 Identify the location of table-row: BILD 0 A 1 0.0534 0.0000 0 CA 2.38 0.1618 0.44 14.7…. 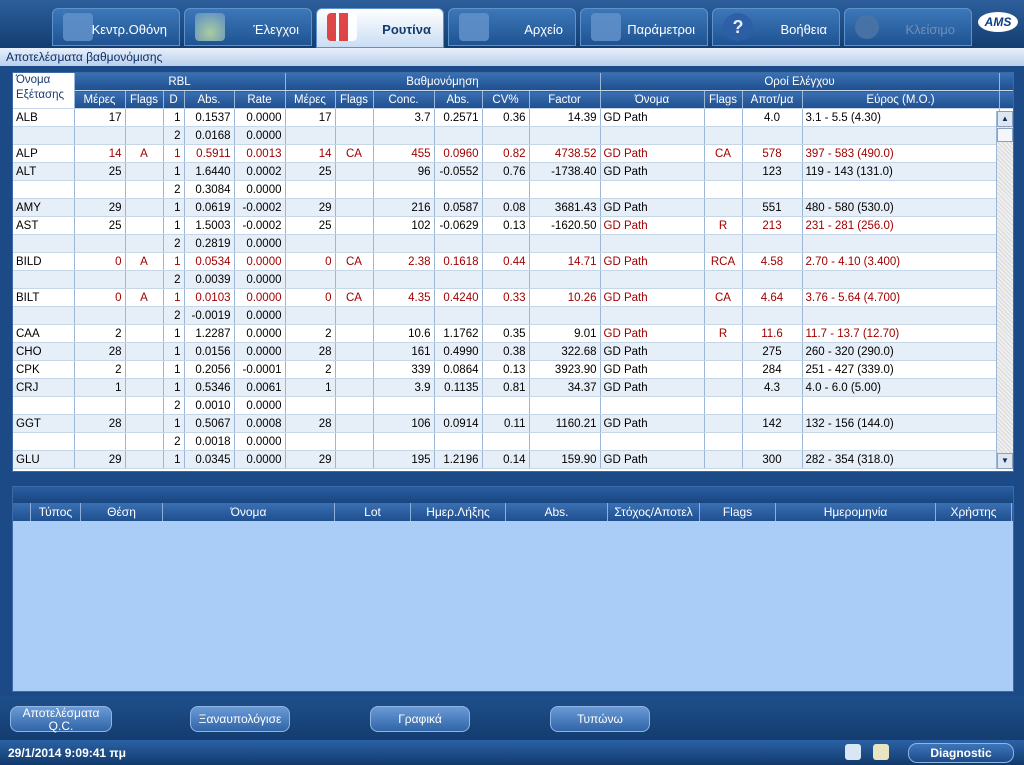
(513, 261).